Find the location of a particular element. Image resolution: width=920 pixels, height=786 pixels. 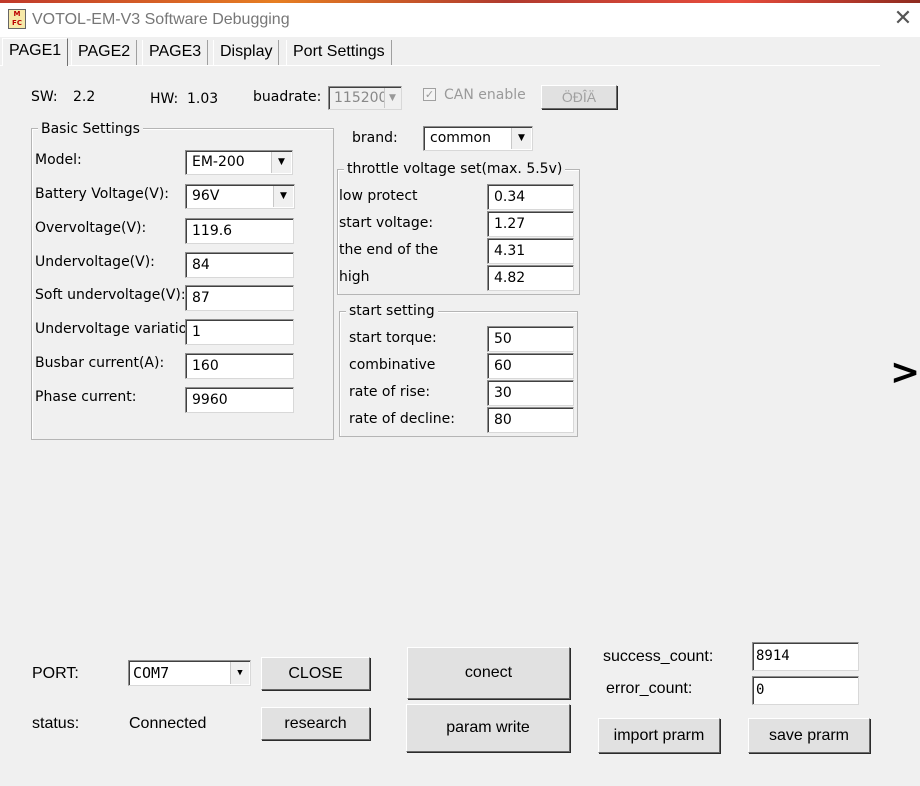

model-value: EM-200 is located at coordinates (218, 162).